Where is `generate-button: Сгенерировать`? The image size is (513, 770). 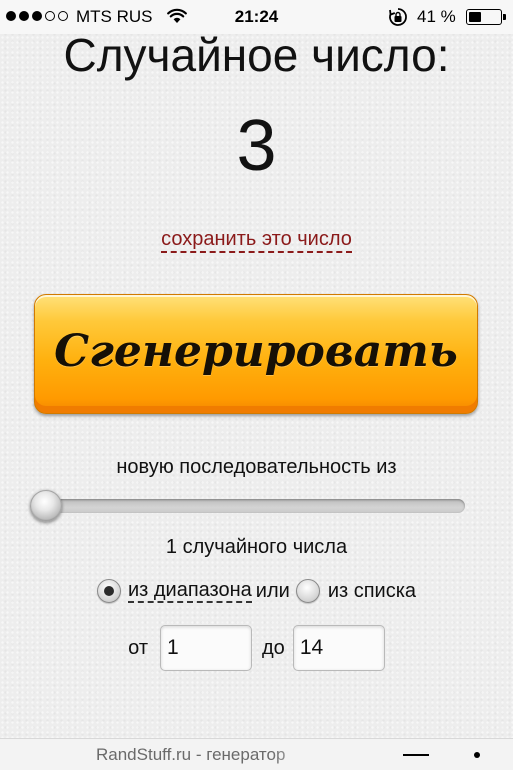
generate-button: Сгенерировать is located at coordinates (256, 354).